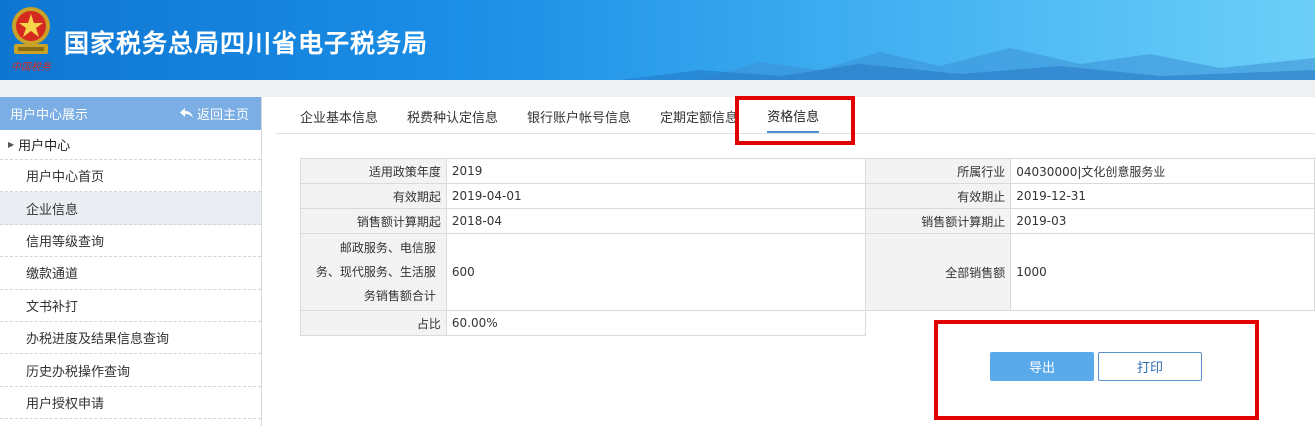 The image size is (1315, 426). What do you see at coordinates (52, 307) in the screenshot?
I see `sidebar-item-label: 文书补打` at bounding box center [52, 307].